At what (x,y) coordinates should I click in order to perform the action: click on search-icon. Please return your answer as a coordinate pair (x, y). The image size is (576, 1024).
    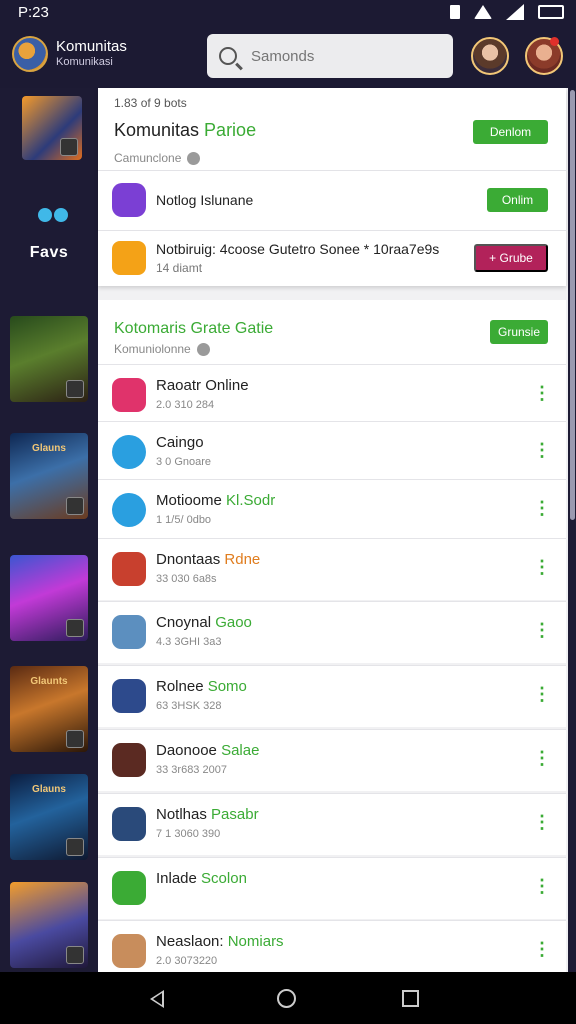
    Looking at the image, I should click on (228, 56).